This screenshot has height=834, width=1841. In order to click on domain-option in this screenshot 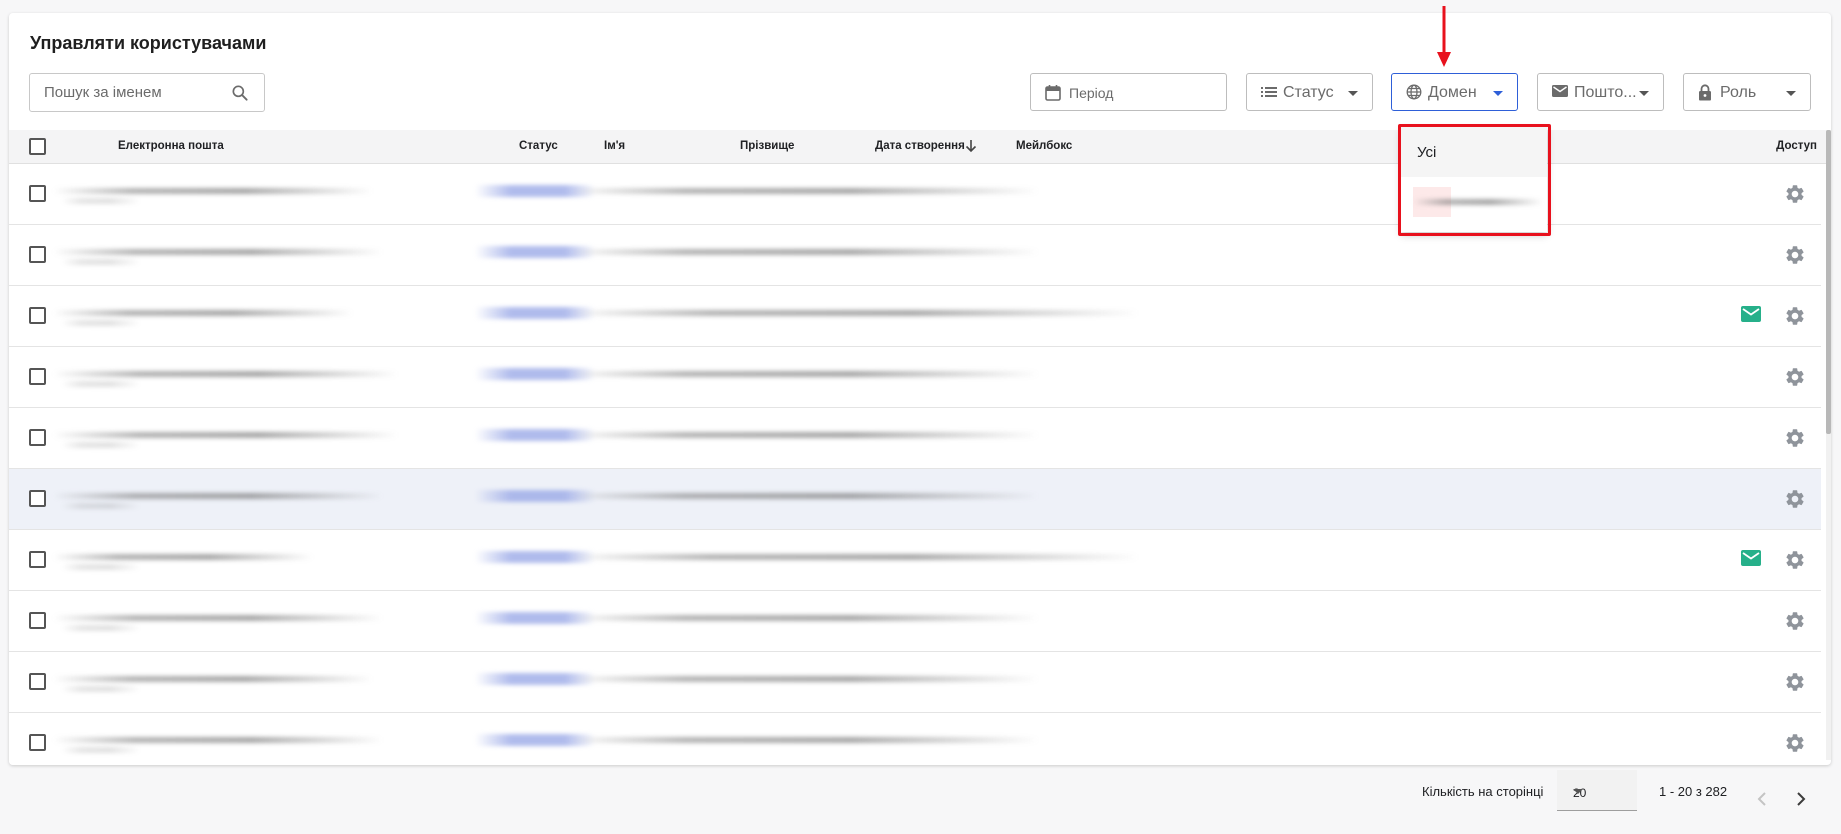, I will do `click(1474, 202)`.